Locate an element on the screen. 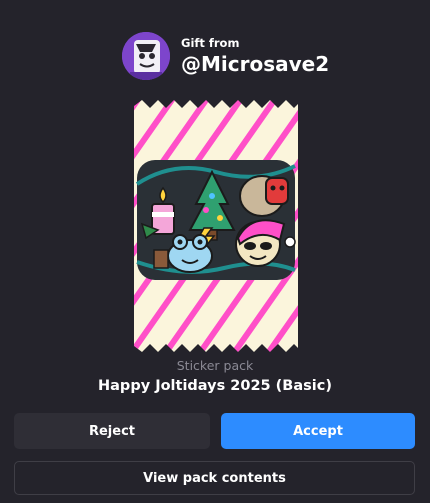 The width and height of the screenshot is (430, 503). avatar is located at coordinates (146, 56).